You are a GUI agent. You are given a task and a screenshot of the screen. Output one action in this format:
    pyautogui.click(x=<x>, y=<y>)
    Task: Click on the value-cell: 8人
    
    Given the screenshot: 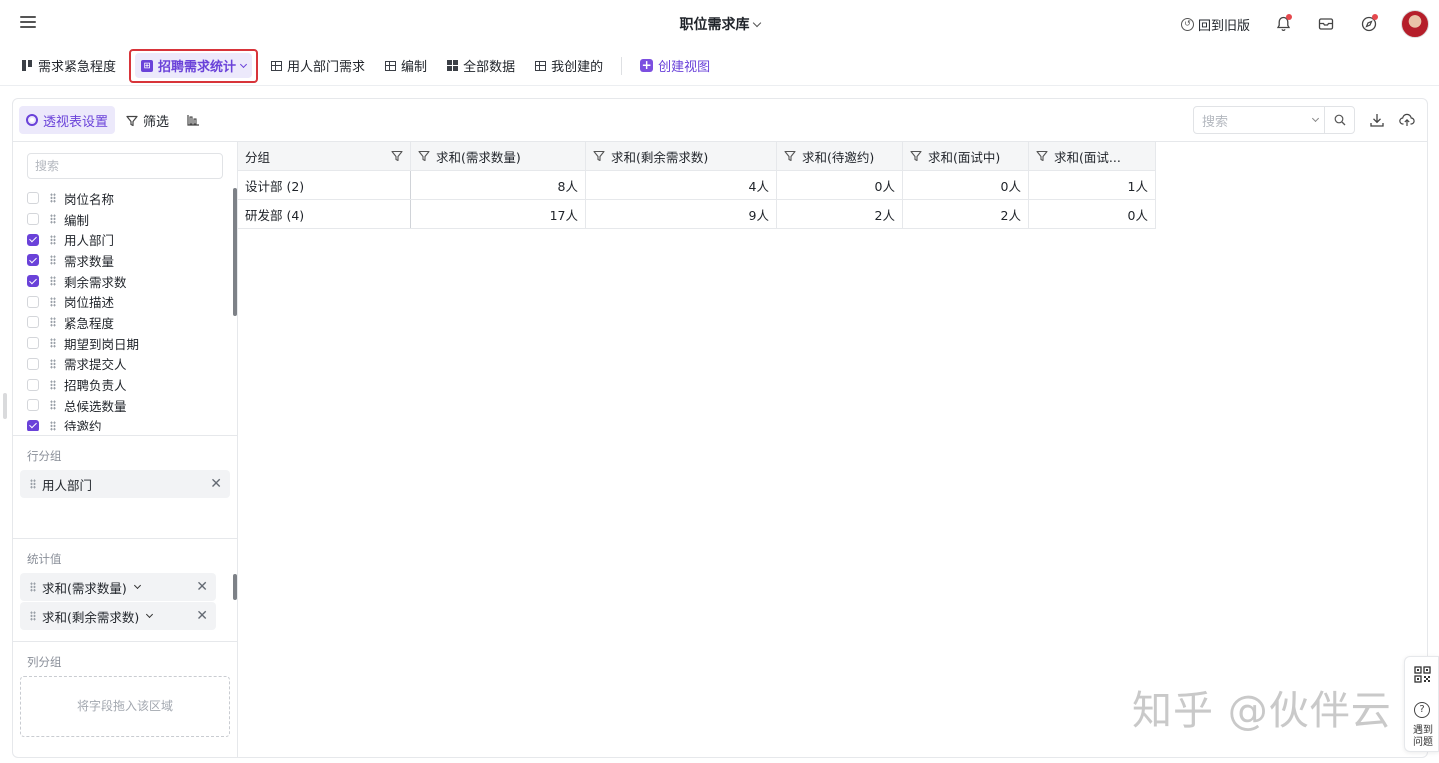 What is the action you would take?
    pyautogui.click(x=498, y=185)
    